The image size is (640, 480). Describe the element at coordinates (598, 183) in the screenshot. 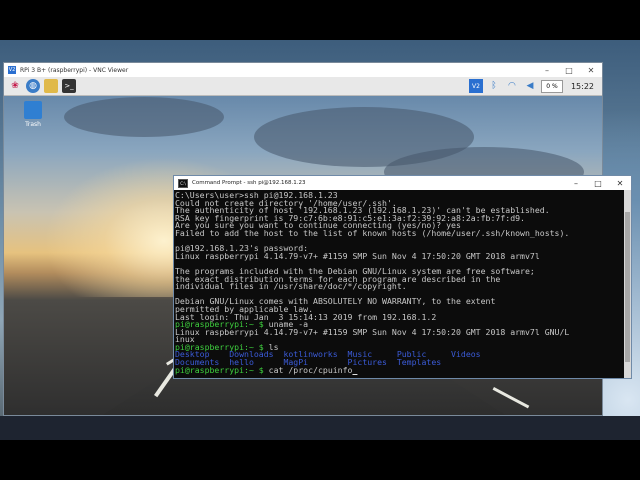

I see `cmd-maximize-button: □` at that location.